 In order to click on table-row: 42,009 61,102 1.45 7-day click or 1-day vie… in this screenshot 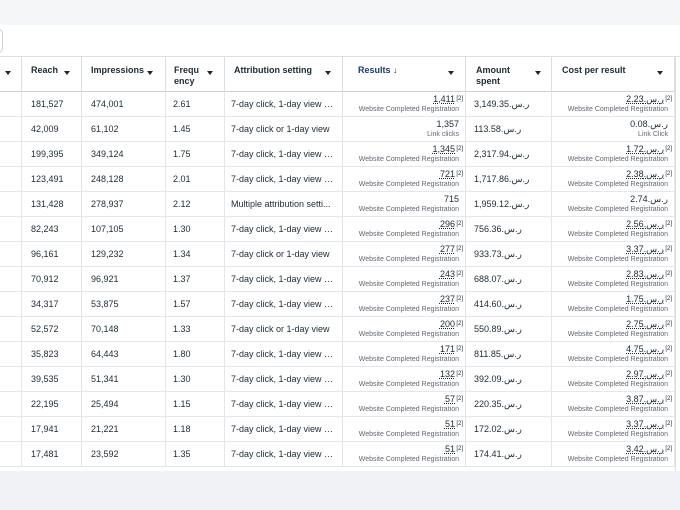, I will do `click(340, 129)`.